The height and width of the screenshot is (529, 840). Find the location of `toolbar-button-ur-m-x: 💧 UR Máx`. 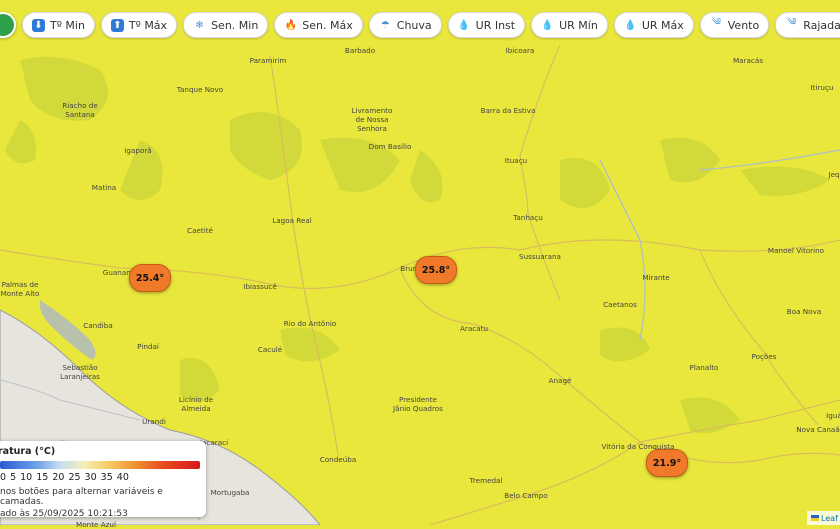

toolbar-button-ur-m-x: 💧 UR Máx is located at coordinates (653, 25).